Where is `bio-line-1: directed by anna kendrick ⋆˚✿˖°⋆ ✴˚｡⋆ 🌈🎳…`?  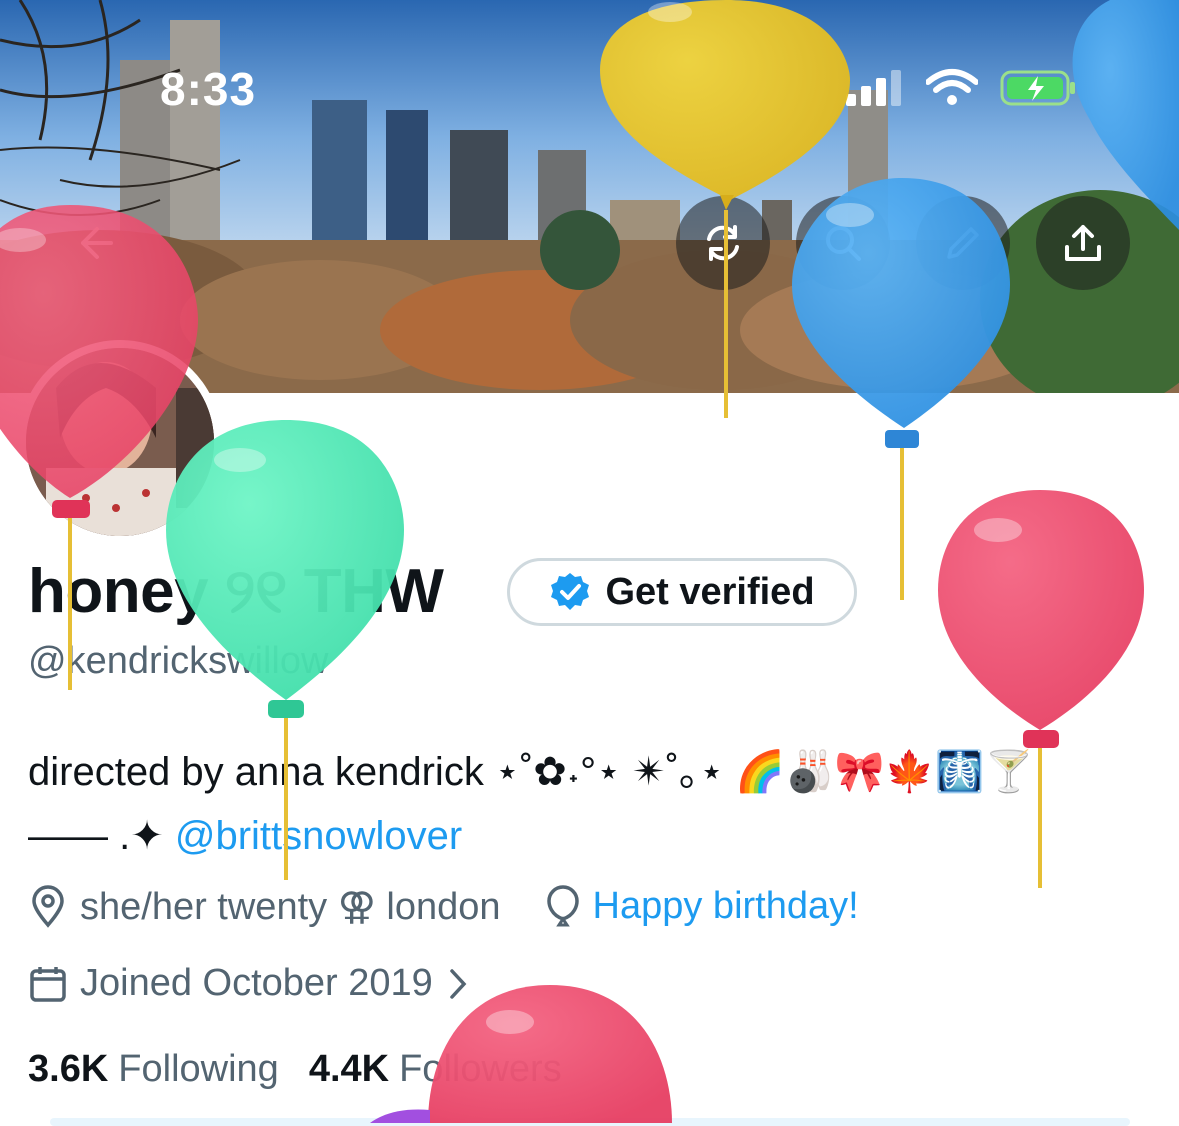 bio-line-1: directed by anna kendrick ⋆˚✿˖°⋆ ✴˚｡⋆ 🌈🎳… is located at coordinates (531, 772).